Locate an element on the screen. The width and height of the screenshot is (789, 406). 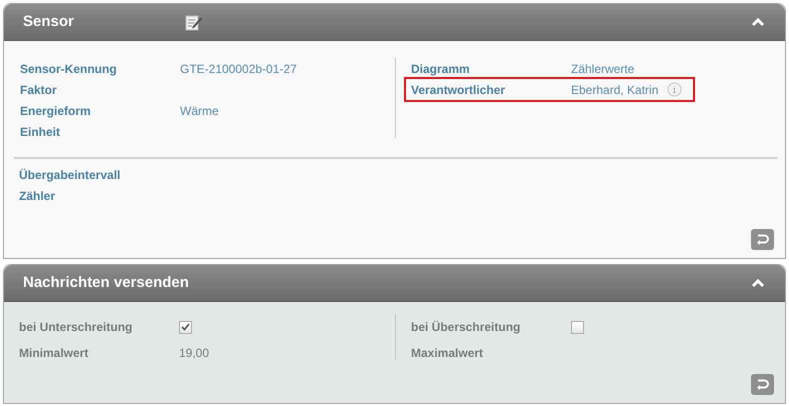
field-label: bei Unterschreitung is located at coordinates (76, 327).